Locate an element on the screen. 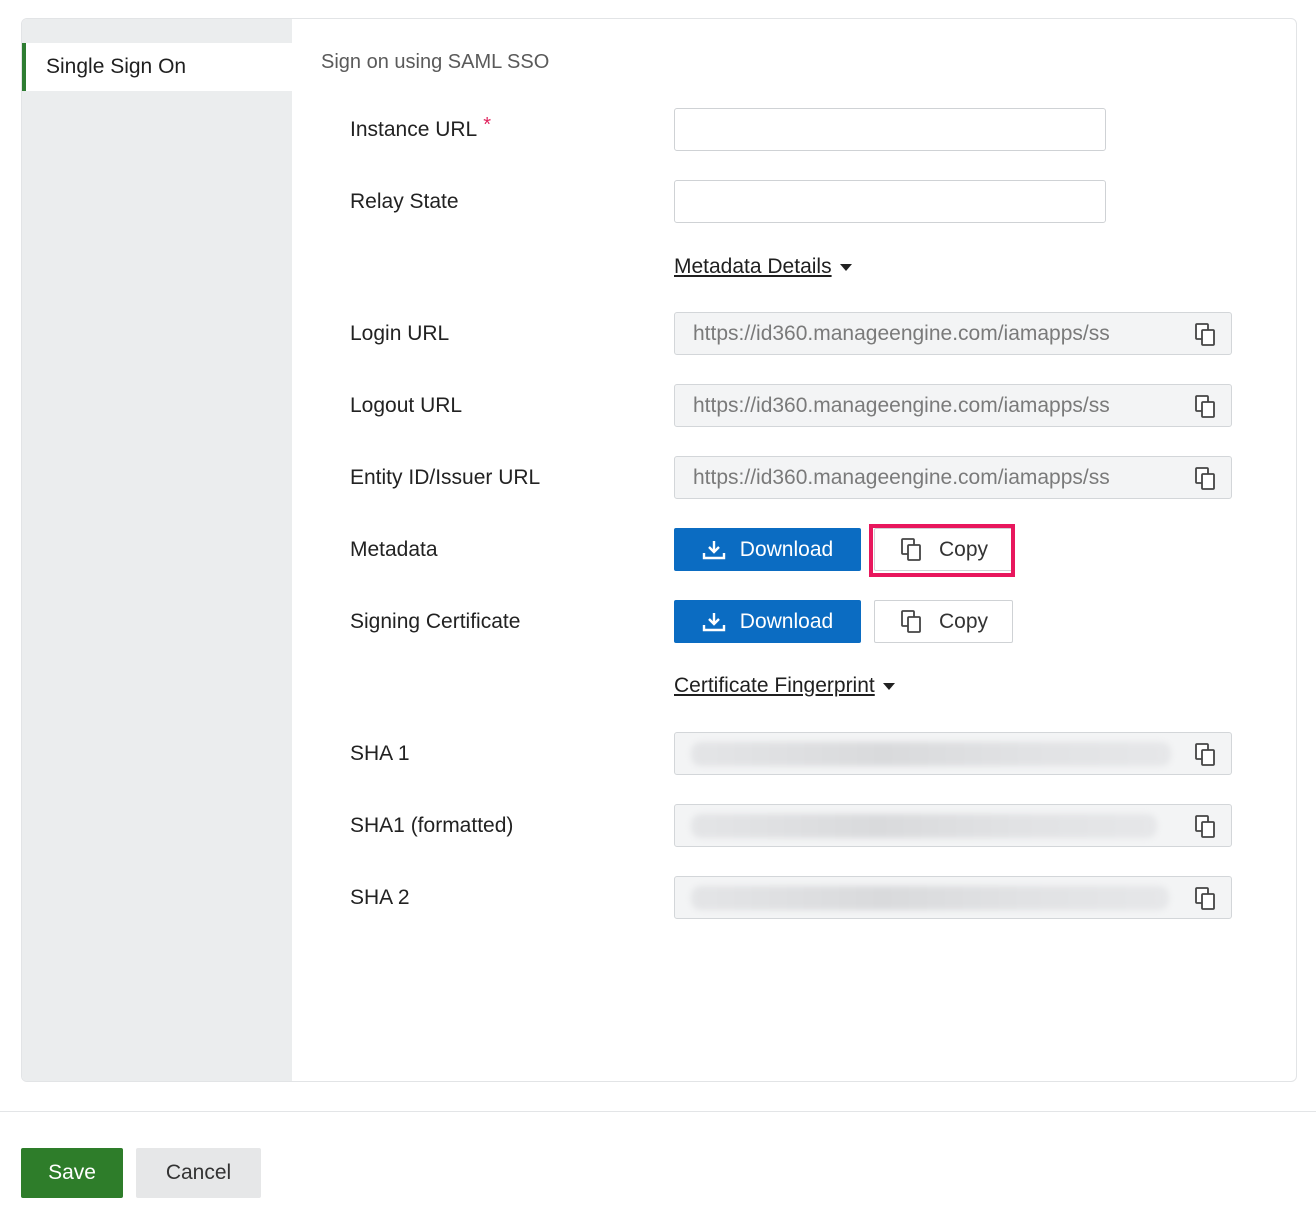 This screenshot has height=1222, width=1316. certificate-fingerprint-toggle: Certificate Fingerprint is located at coordinates (784, 686).